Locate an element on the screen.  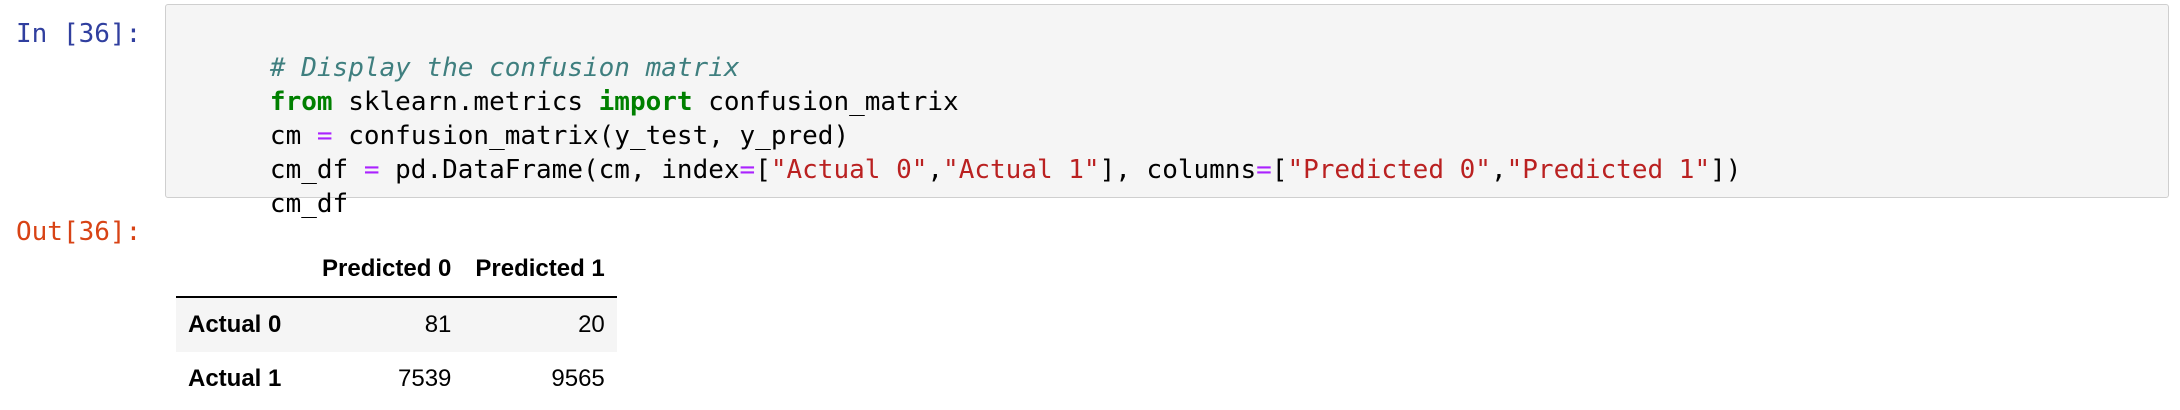
code-token: ], columns is located at coordinates (1178, 170).